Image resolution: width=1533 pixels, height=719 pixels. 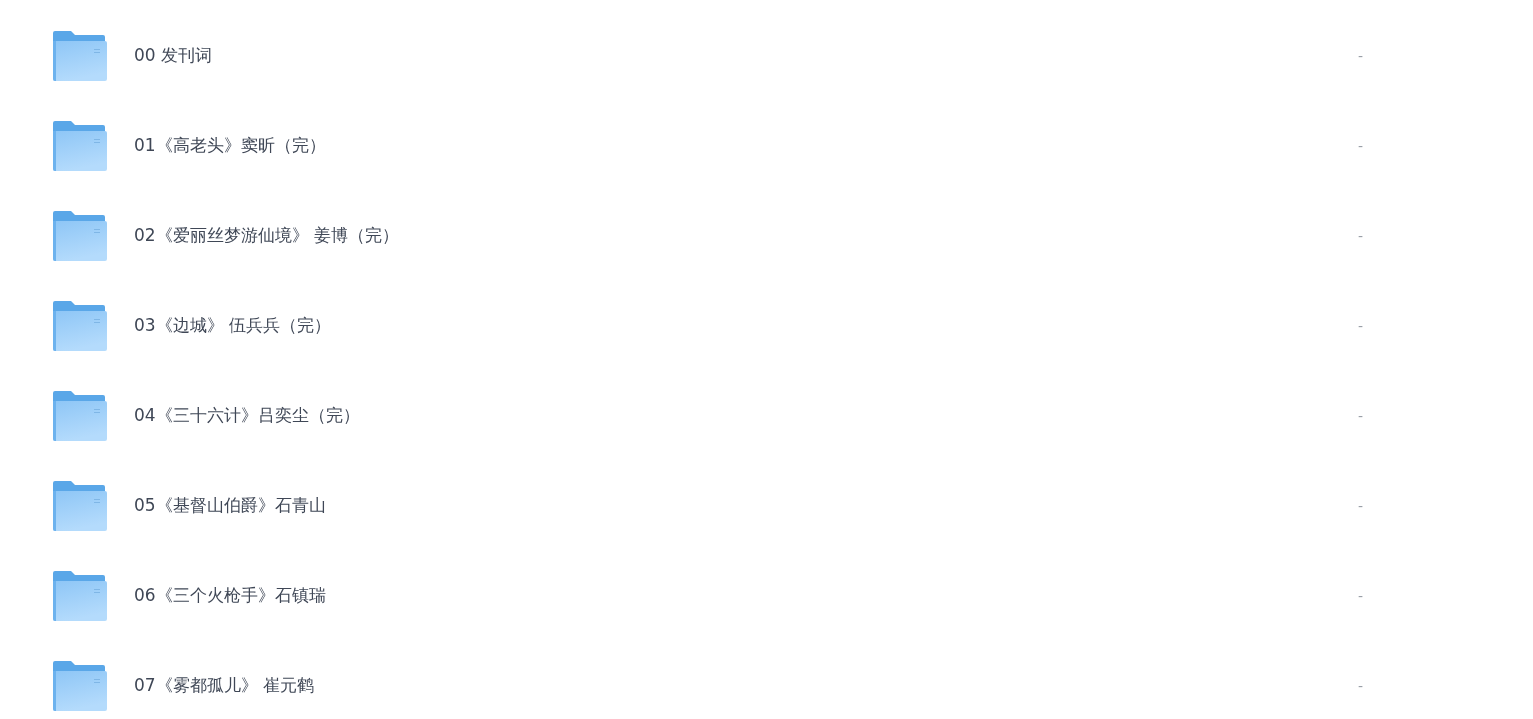 What do you see at coordinates (230, 596) in the screenshot?
I see `folder-name: 06《三个火枪手》石镇瑞` at bounding box center [230, 596].